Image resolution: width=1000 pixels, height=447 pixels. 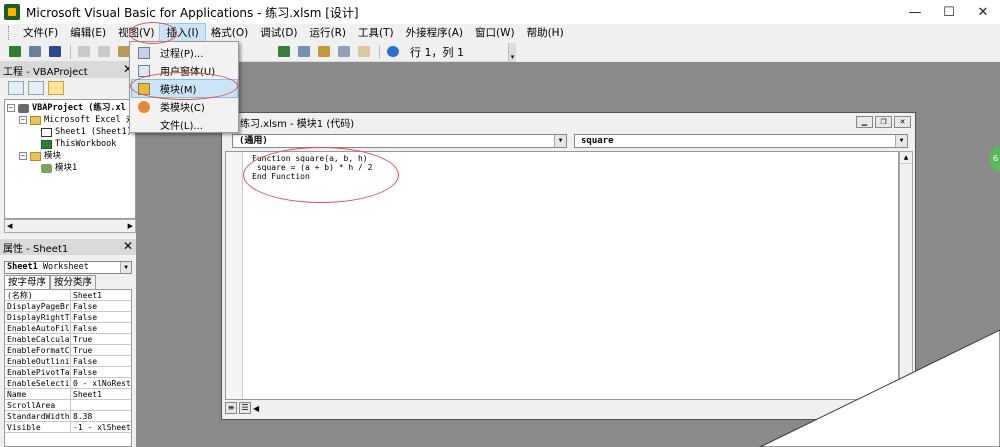 I want to click on object-combo: (通用) ▼, so click(x=399, y=141).